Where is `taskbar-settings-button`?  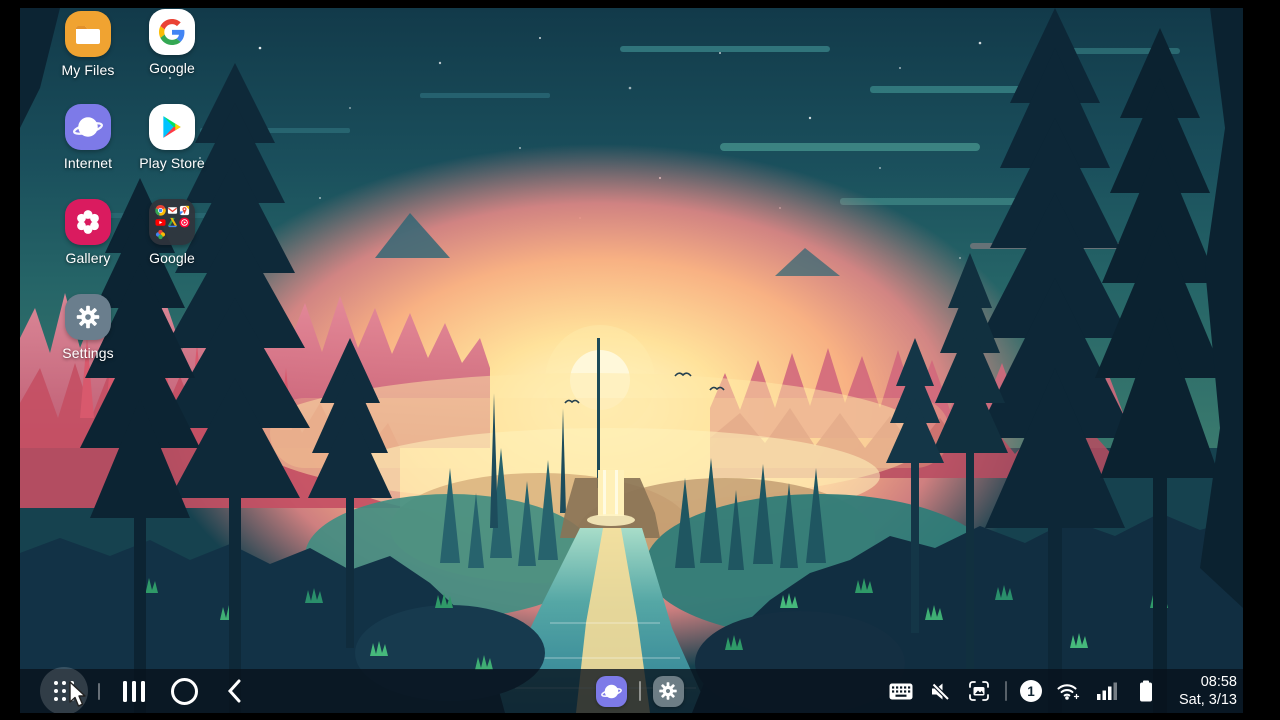
taskbar-settings-button is located at coordinates (668, 691).